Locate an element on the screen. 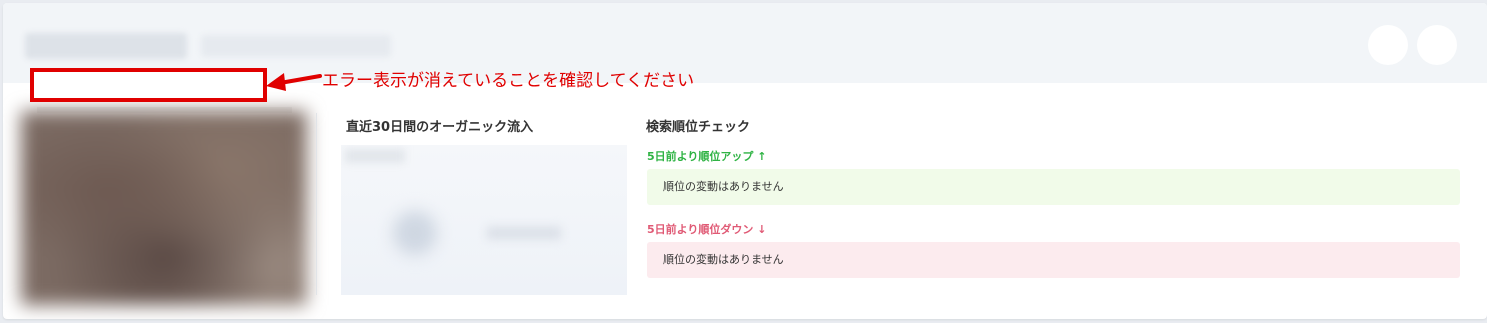 The image size is (1487, 323). rank-down-heading: 5日前より順位ダウン ↓ is located at coordinates (707, 229).